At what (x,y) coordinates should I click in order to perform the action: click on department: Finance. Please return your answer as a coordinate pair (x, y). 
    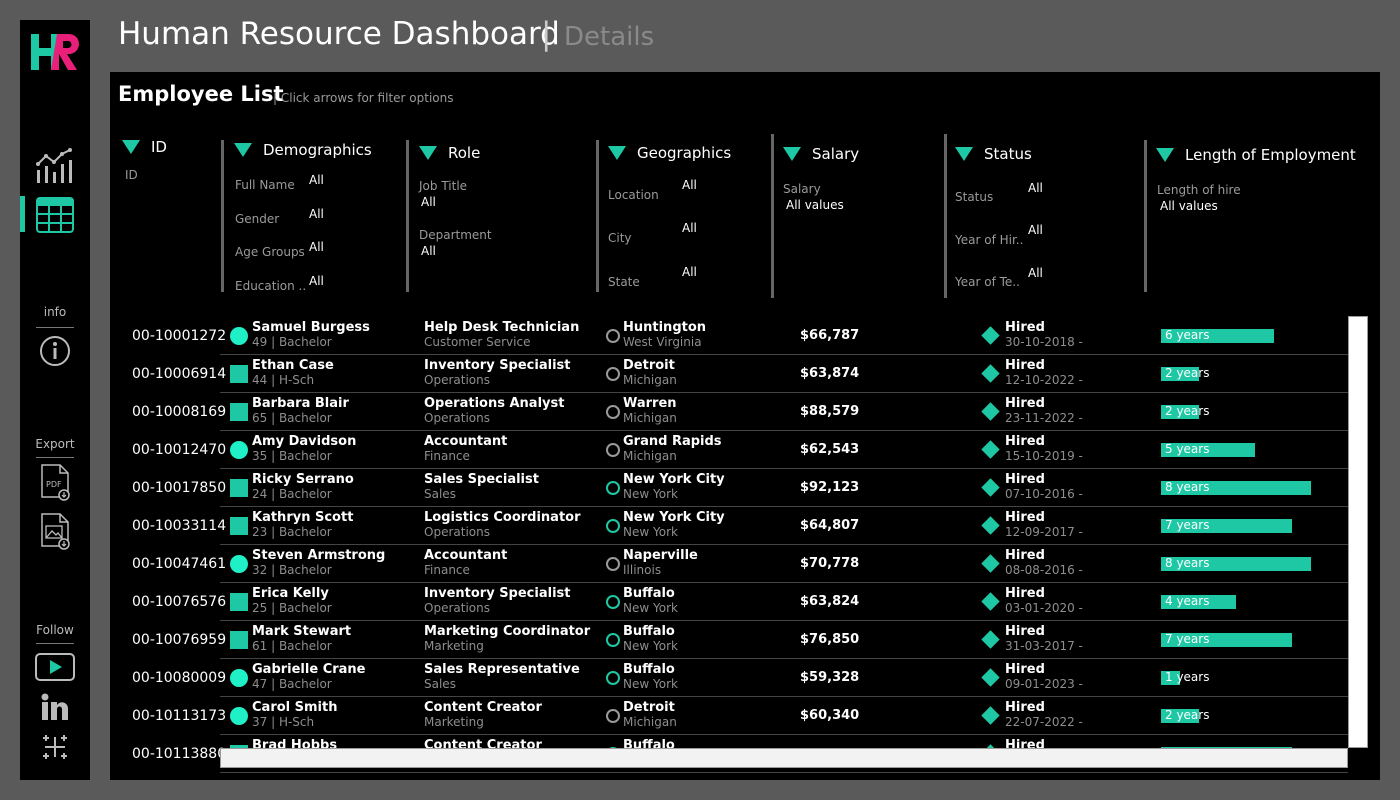
    Looking at the image, I should click on (447, 570).